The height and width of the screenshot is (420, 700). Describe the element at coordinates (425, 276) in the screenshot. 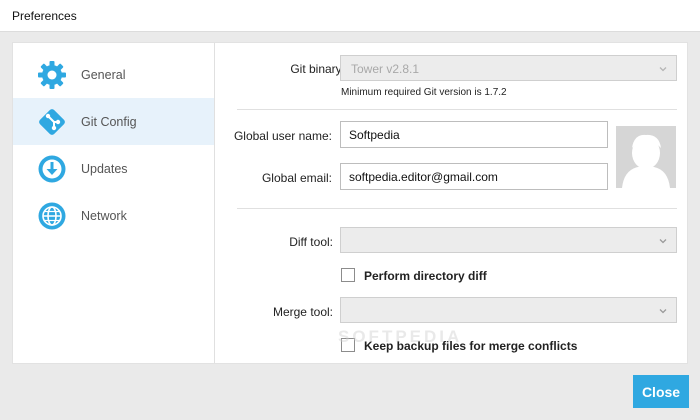

I see `perform-directory-diff-label: Perform directory diff` at that location.